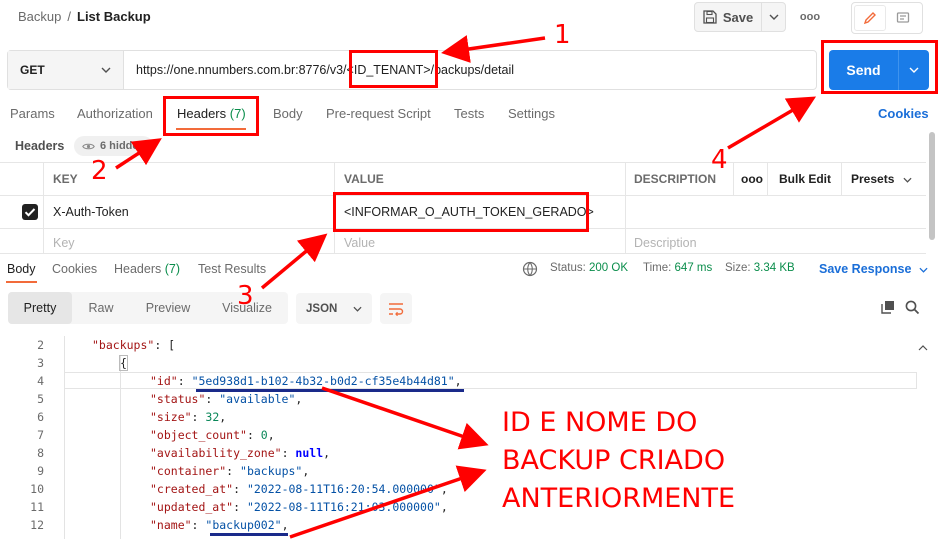 This screenshot has width=950, height=539. Describe the element at coordinates (614, 460) in the screenshot. I see `annotation-note-line-2: BACKUP CRIADO` at that location.